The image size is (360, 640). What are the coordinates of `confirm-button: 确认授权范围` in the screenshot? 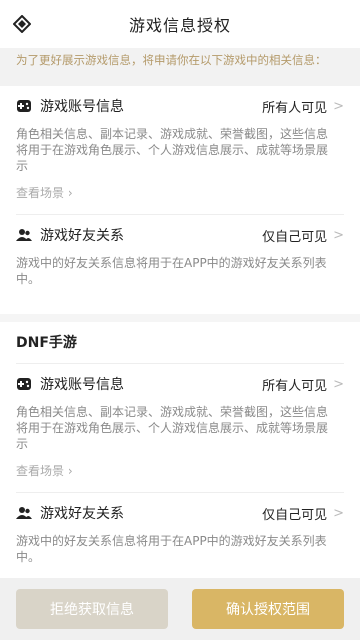 It's located at (268, 609).